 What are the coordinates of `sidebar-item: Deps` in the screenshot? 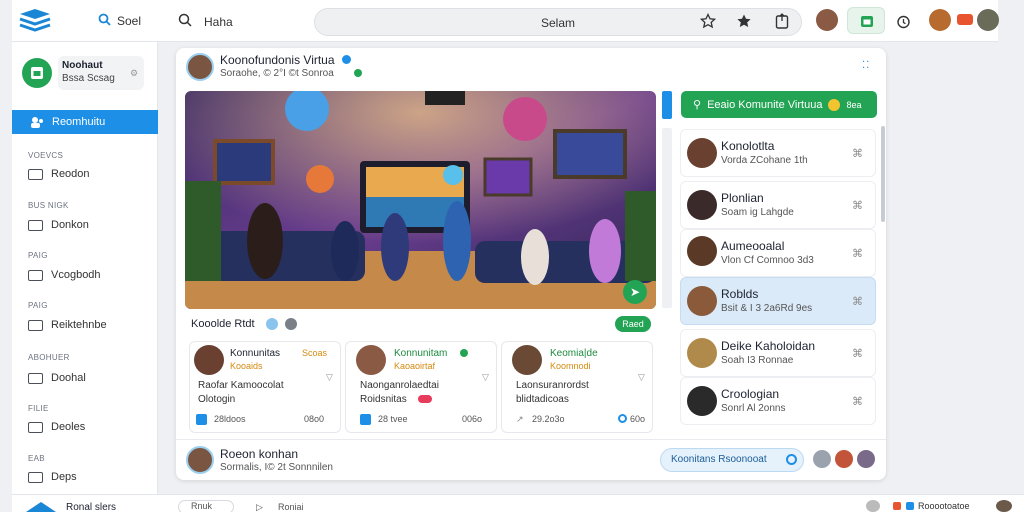 It's located at (52, 477).